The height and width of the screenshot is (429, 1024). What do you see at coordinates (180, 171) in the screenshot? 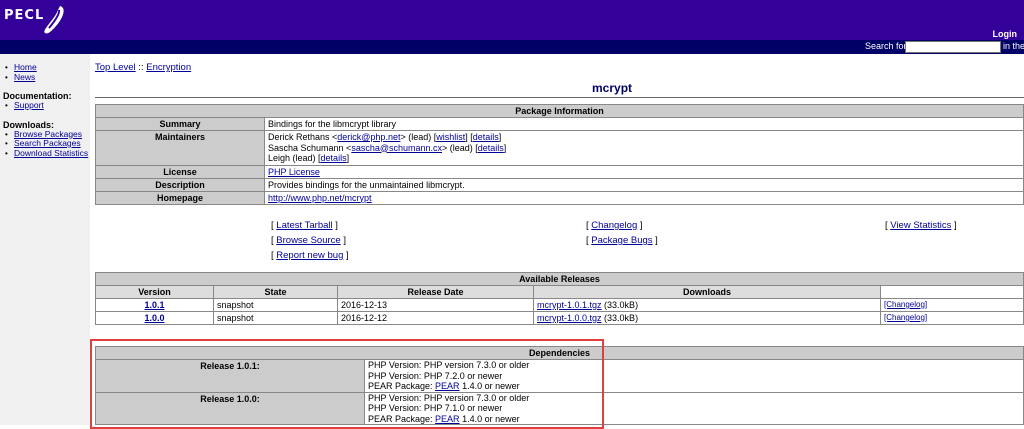
I see `license-label: License` at bounding box center [180, 171].